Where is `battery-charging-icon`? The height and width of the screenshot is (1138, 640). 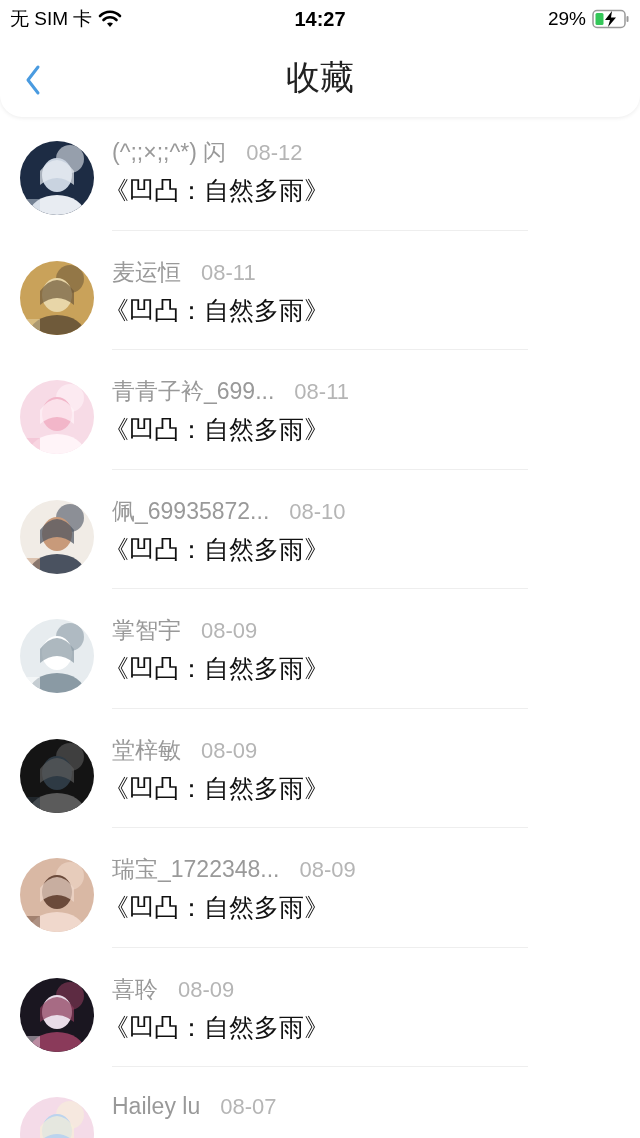 battery-charging-icon is located at coordinates (611, 19).